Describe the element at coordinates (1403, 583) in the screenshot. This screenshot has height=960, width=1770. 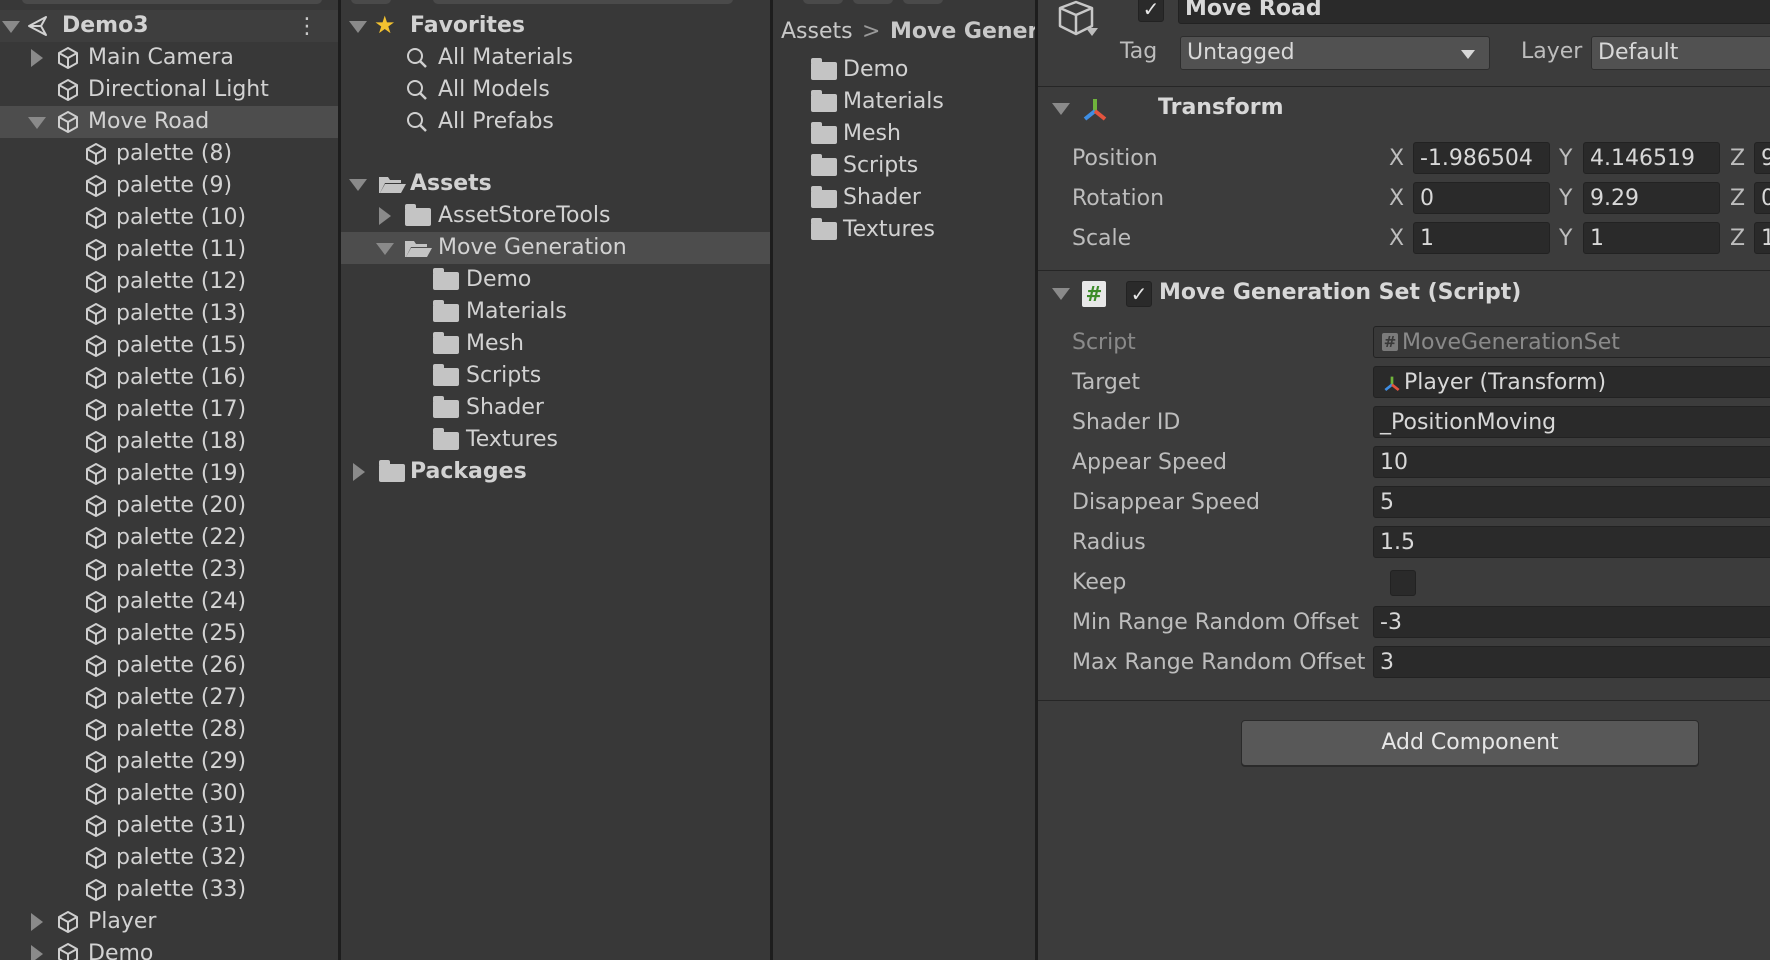
I see `keep-checkbox` at that location.